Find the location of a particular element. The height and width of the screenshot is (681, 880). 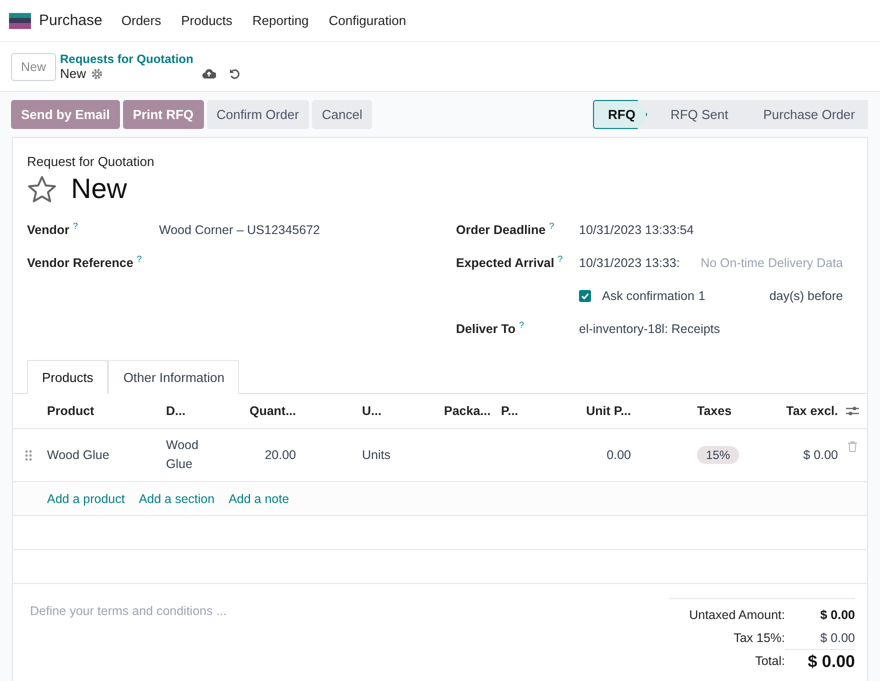

menu-item: Products is located at coordinates (206, 20).